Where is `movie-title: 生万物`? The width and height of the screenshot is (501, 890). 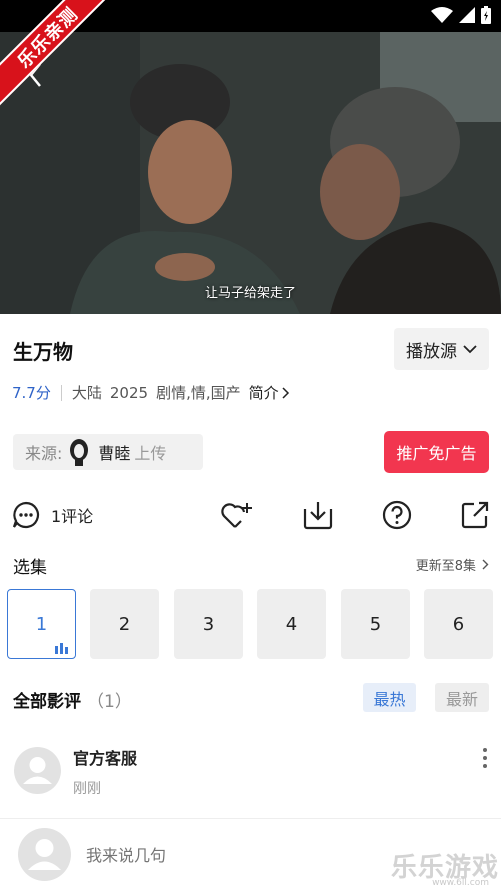
movie-title: 生万物 is located at coordinates (43, 352).